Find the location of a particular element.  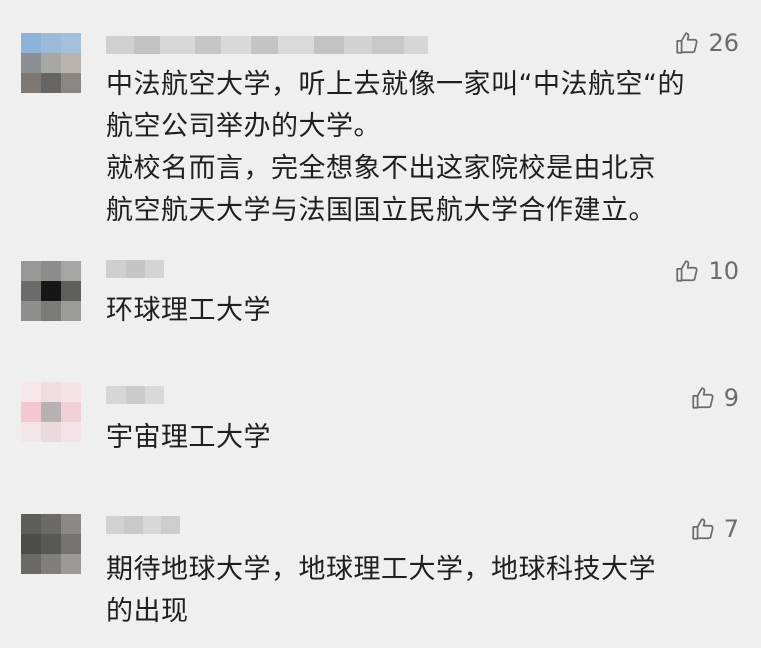

like-button: 7 is located at coordinates (714, 529).